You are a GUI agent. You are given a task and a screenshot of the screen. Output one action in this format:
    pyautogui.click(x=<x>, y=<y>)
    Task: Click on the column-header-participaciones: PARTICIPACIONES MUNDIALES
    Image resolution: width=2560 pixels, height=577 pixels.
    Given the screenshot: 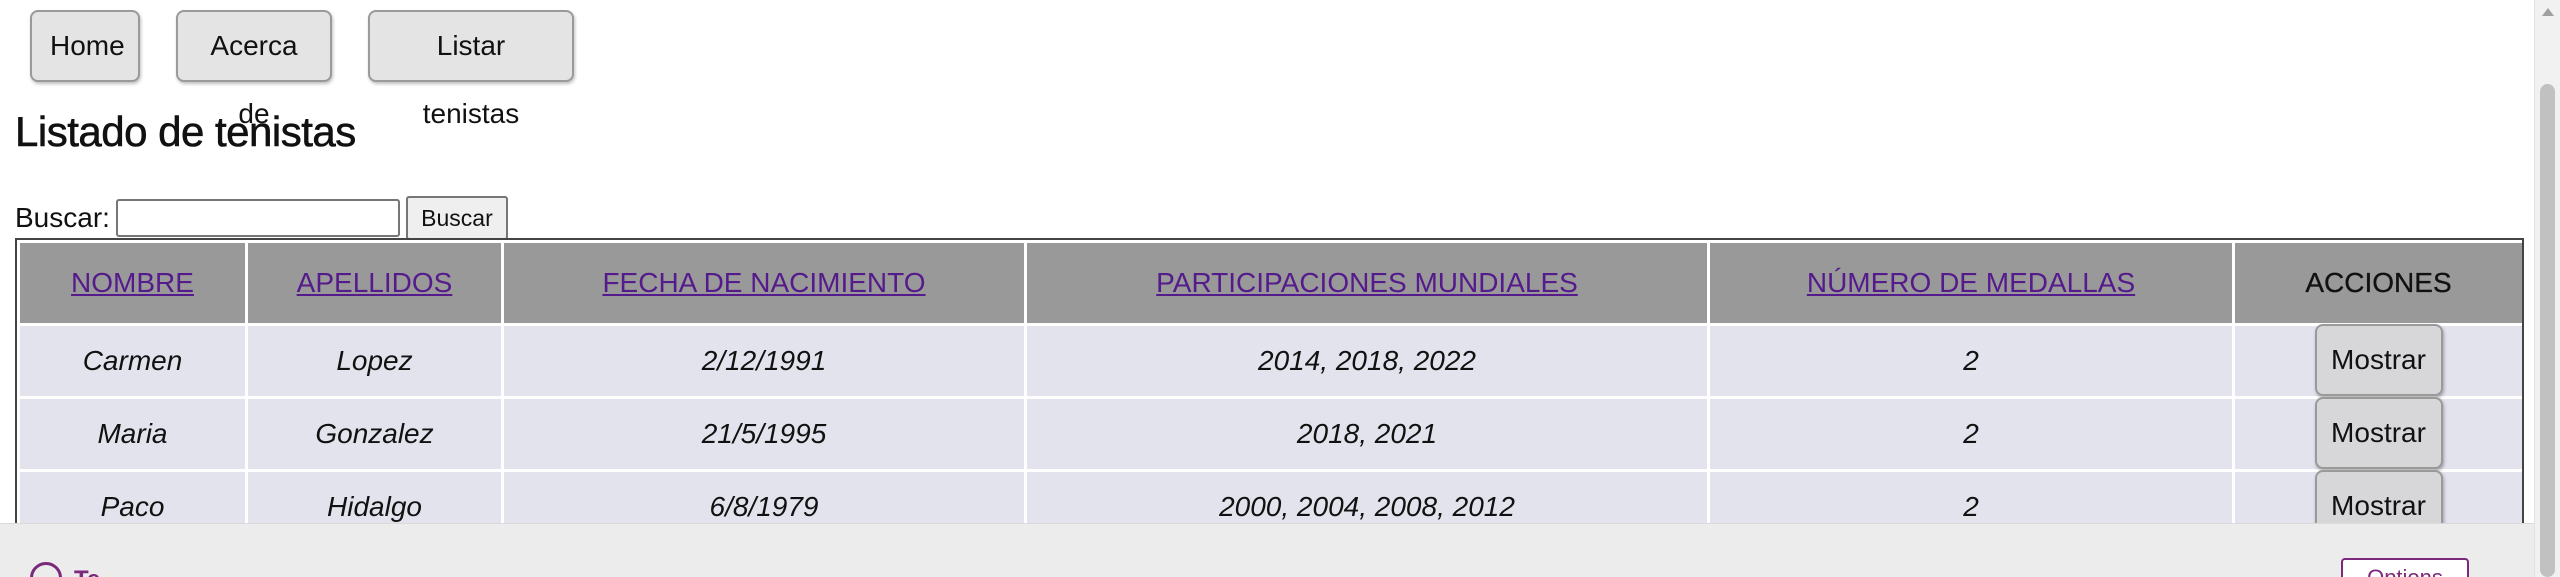 What is the action you would take?
    pyautogui.click(x=1367, y=283)
    